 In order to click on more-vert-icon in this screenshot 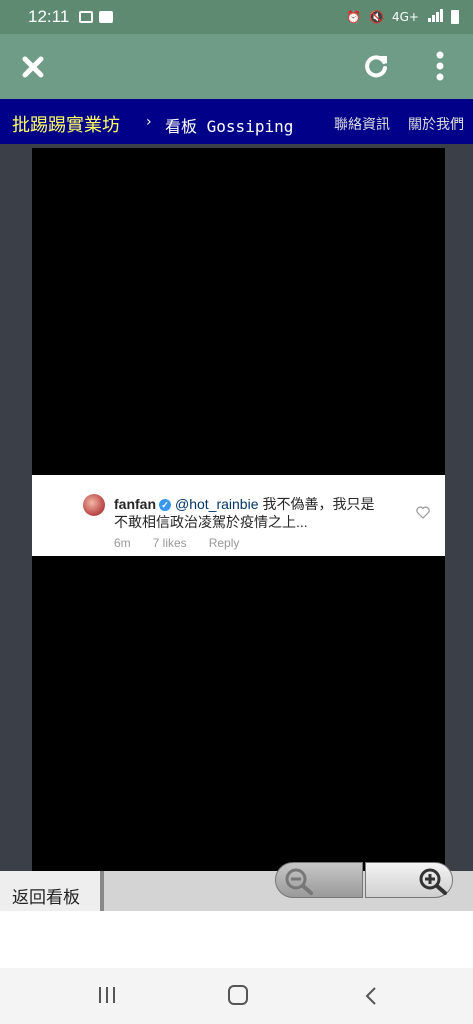, I will do `click(440, 66)`.